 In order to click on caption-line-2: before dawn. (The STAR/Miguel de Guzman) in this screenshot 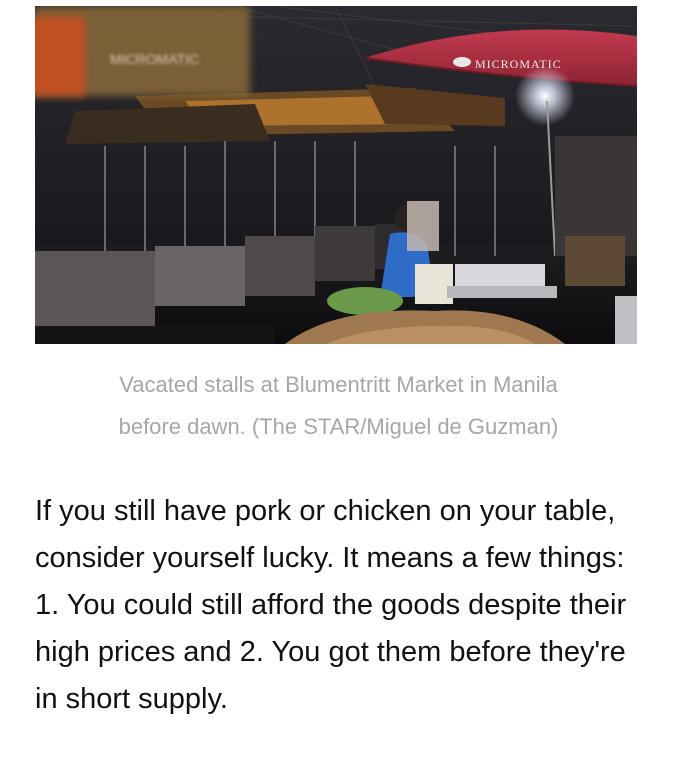, I will do `click(338, 426)`.